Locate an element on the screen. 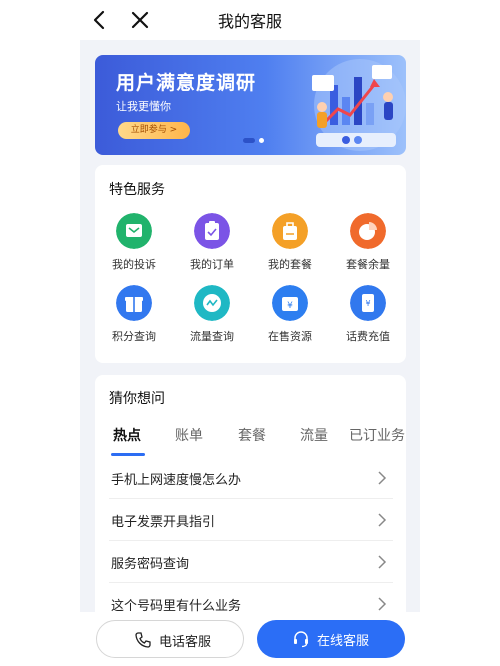 The image size is (500, 666). tab-bill: 账单 is located at coordinates (189, 435).